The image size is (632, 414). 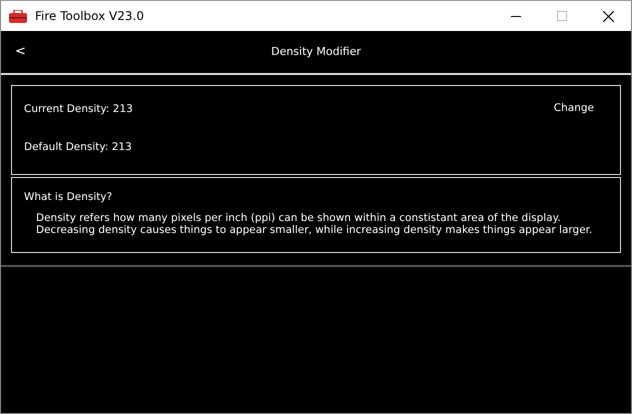 I want to click on back-button: <, so click(x=20, y=51).